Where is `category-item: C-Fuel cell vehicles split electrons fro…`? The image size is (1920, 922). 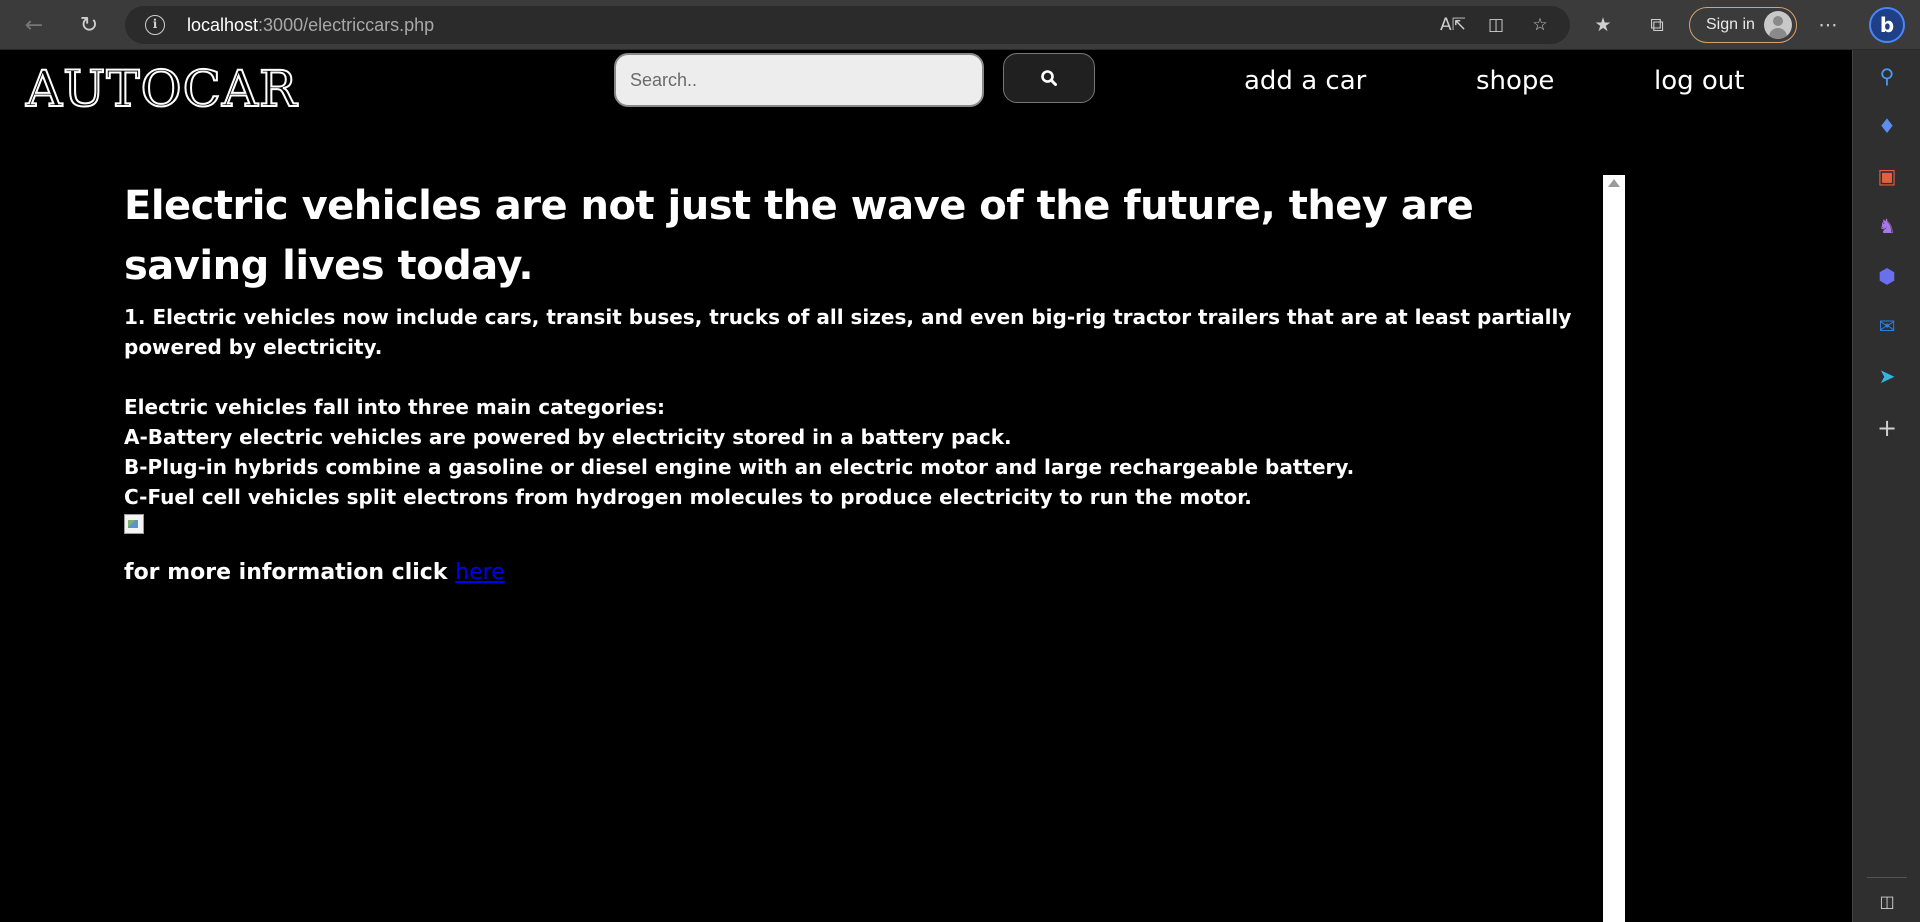 category-item: C-Fuel cell vehicles split electrons fro… is located at coordinates (688, 497).